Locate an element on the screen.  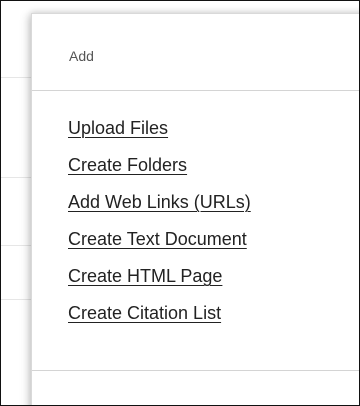
list-item: Create Text Document is located at coordinates (159, 247).